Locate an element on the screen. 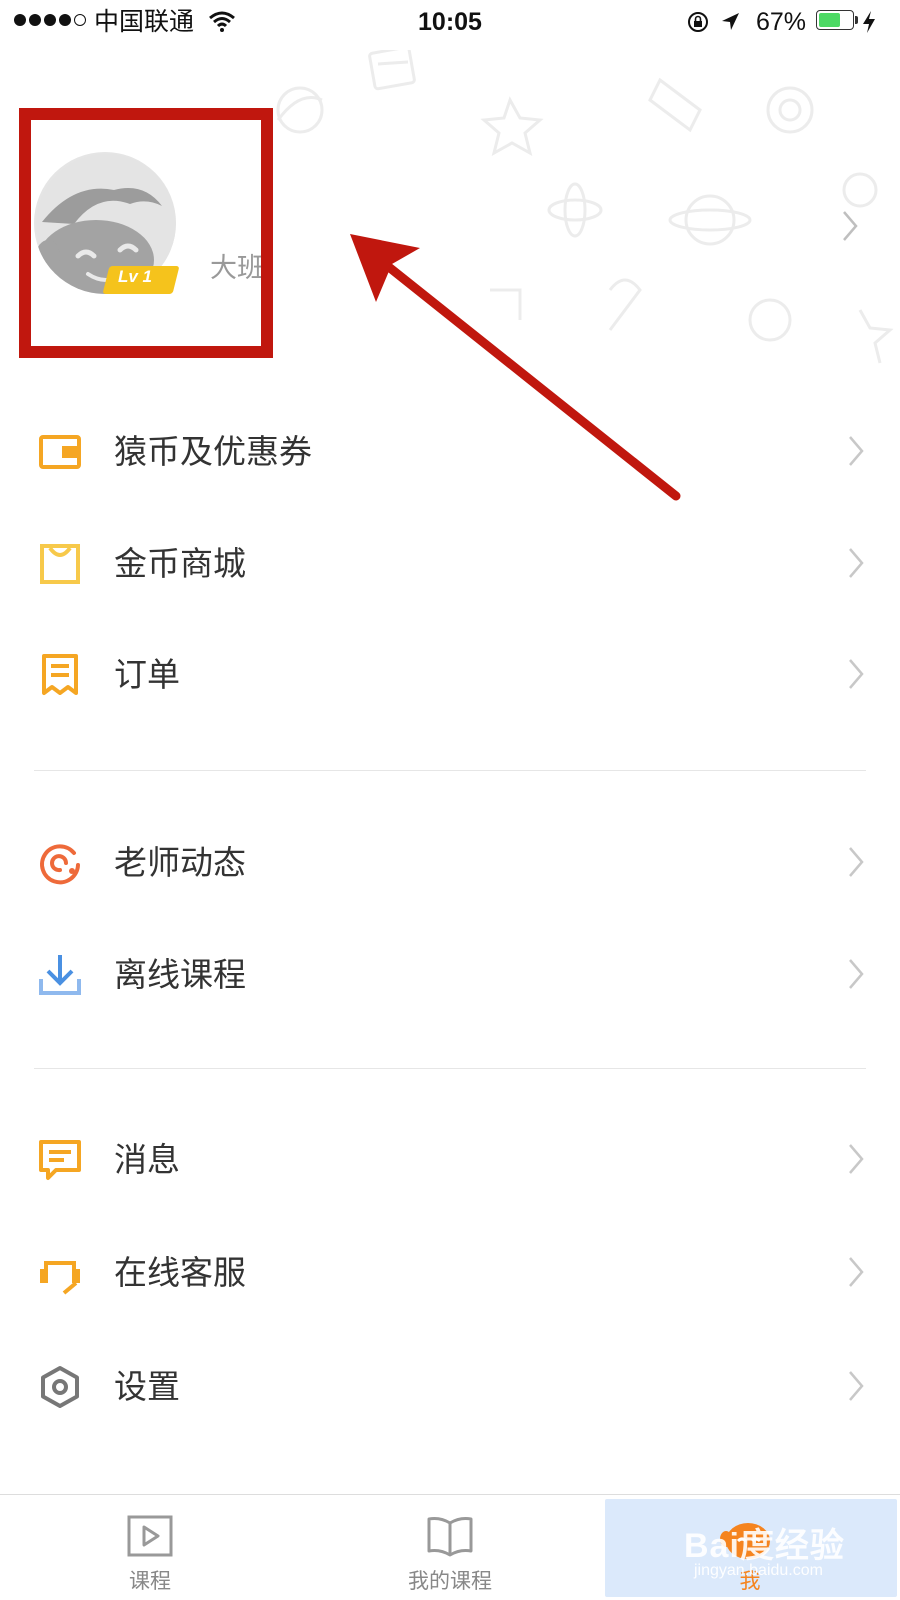 Image resolution: width=900 pixels, height=1600 pixels. menu-label: 猿币及优惠券 is located at coordinates (213, 451).